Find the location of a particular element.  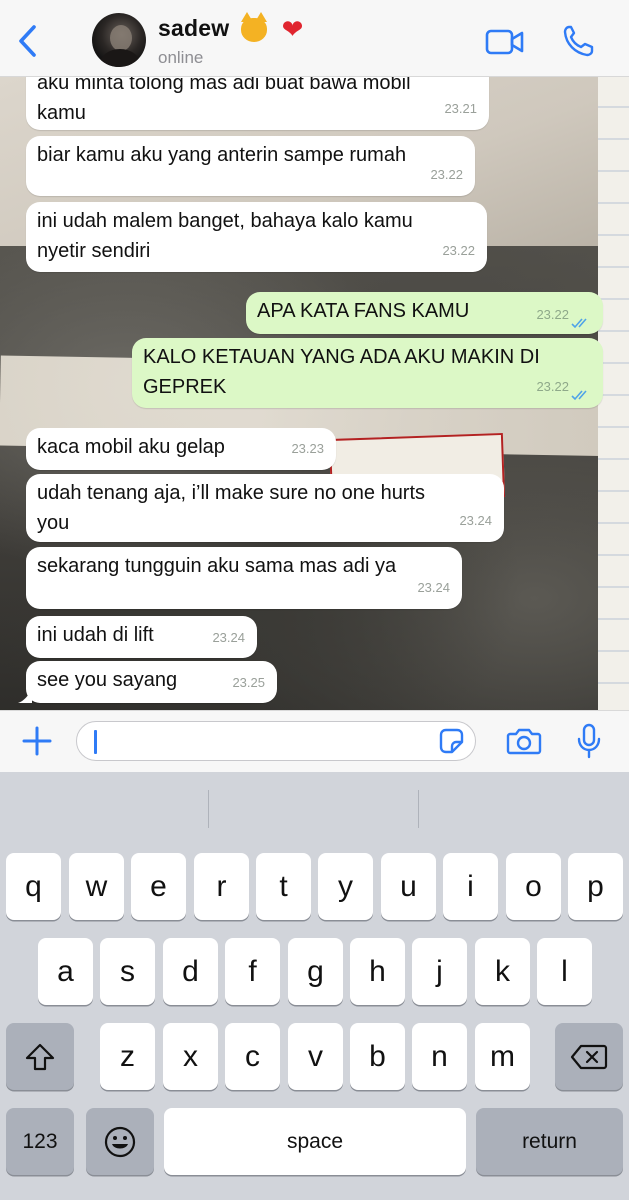

avatar-face is located at coordinates (121, 38).